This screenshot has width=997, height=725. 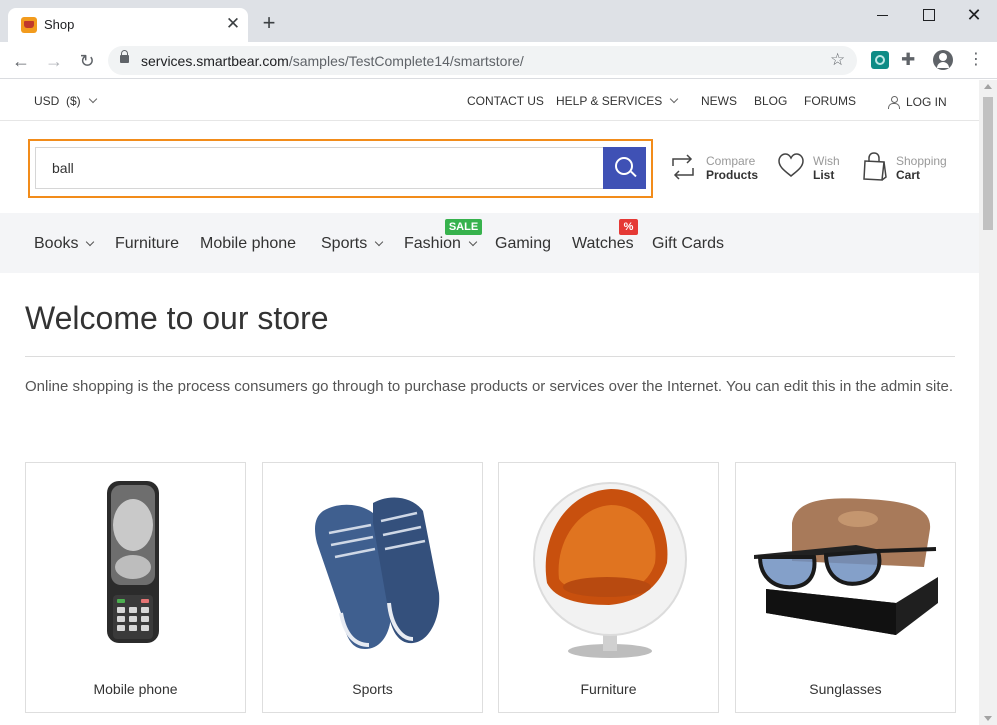 What do you see at coordinates (372, 689) in the screenshot?
I see `product-name: Sports` at bounding box center [372, 689].